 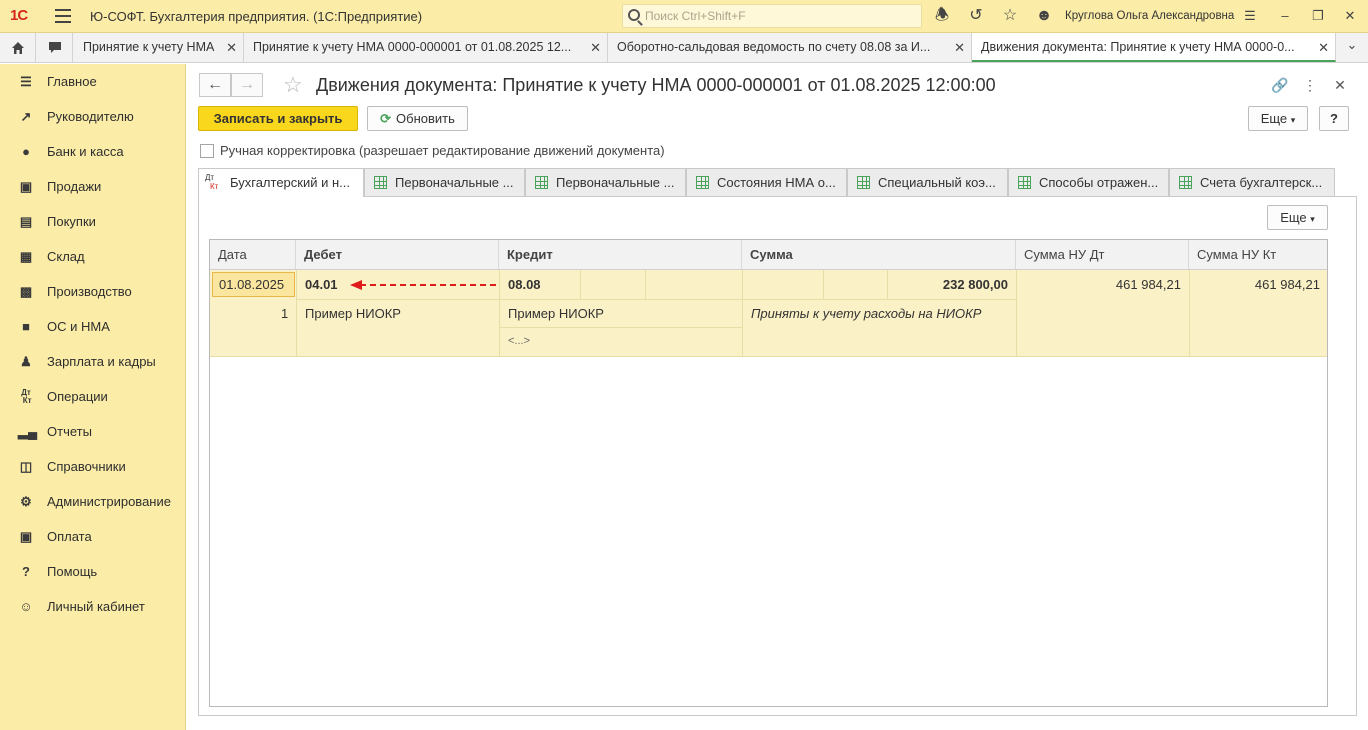 I want to click on tab-nma-list: Принятие к учету НМА ✕, so click(x=159, y=47).